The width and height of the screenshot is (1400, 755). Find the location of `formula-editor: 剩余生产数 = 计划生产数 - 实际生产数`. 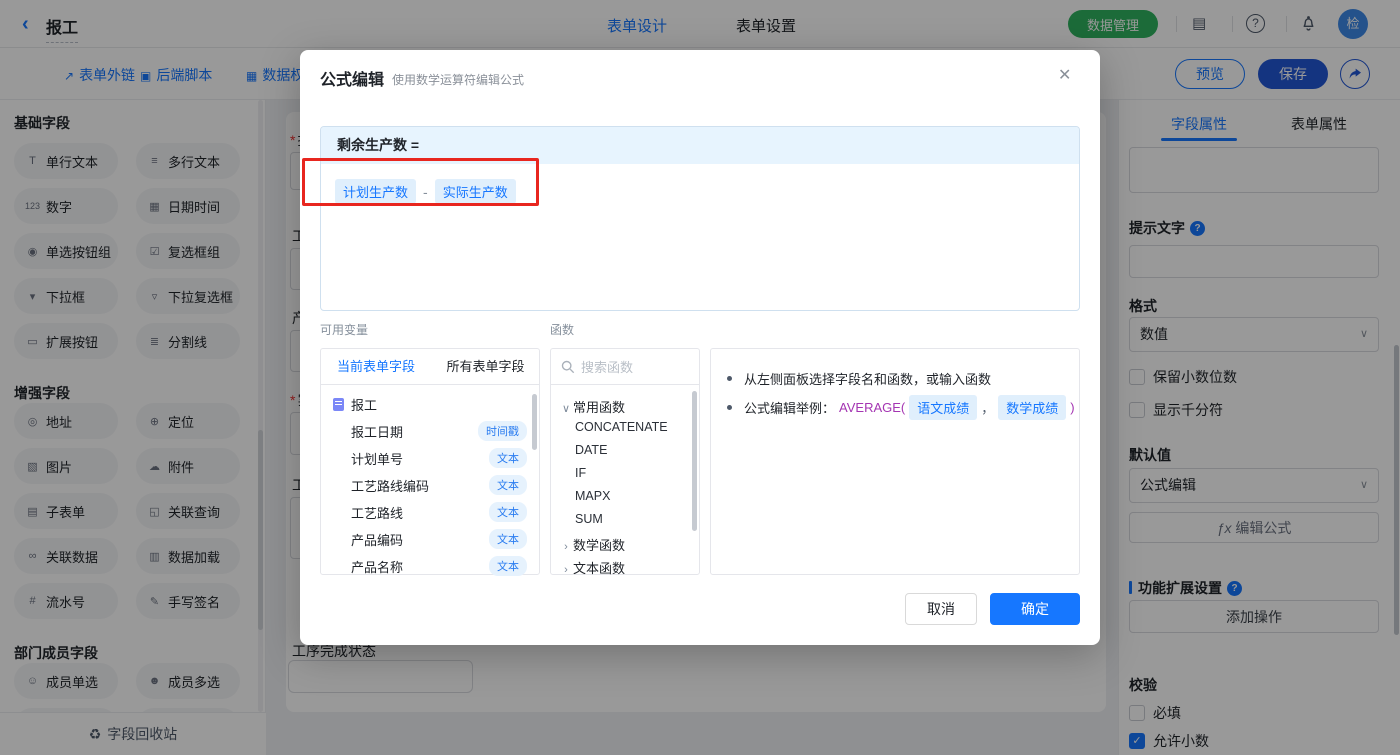

formula-editor: 剩余生产数 = 计划生产数 - 实际生产数 is located at coordinates (700, 218).